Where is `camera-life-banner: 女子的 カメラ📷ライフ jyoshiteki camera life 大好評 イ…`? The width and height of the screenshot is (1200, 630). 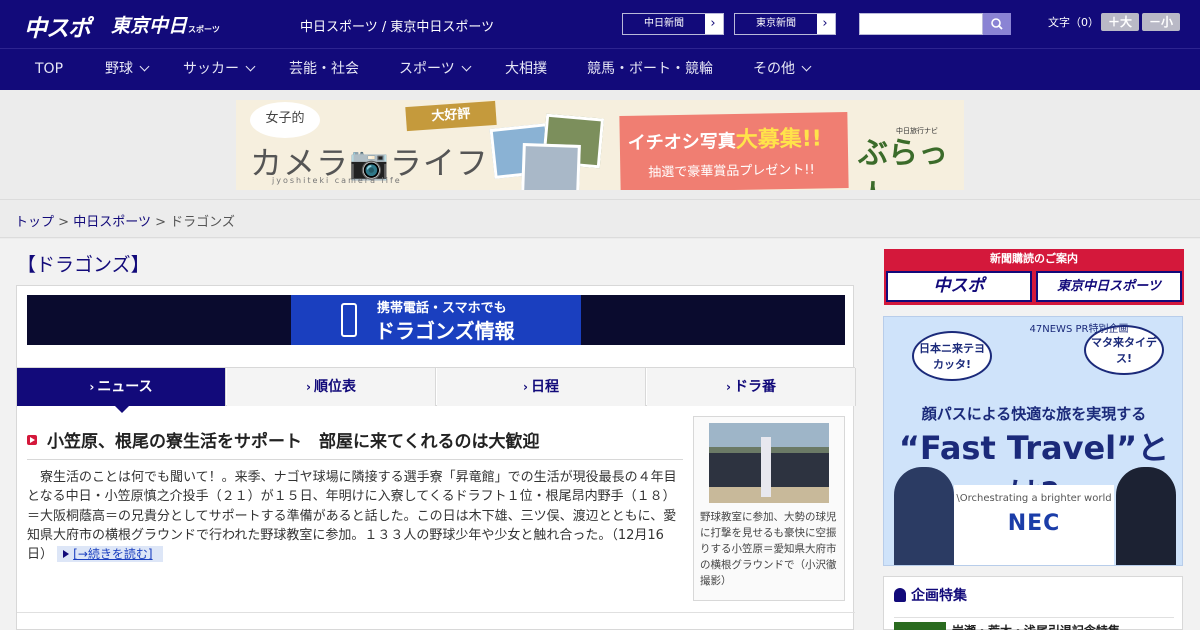
camera-life-banner: 女子的 カメラ📷ライフ jyoshiteki camera life 大好評 イ… is located at coordinates (600, 145).